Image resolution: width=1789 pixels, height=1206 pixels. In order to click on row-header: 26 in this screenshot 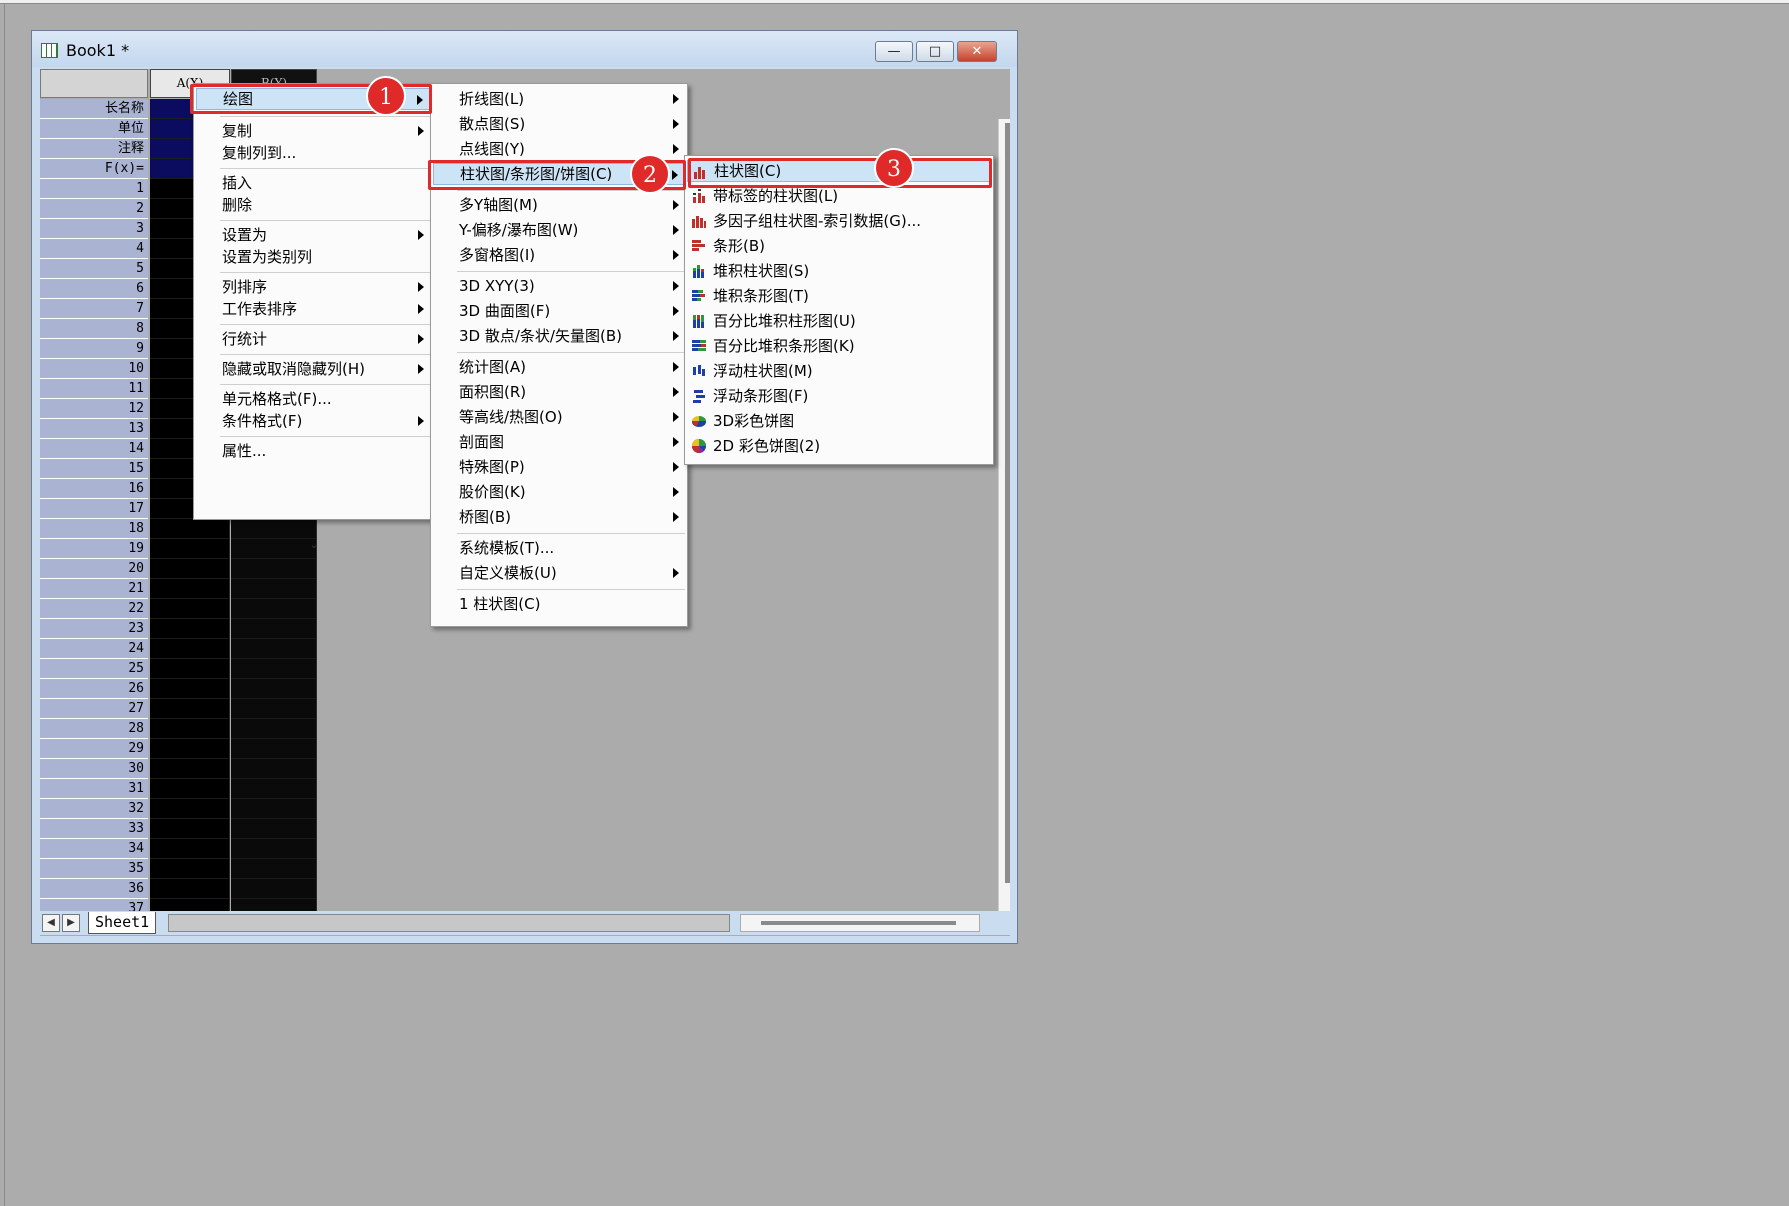, I will do `click(94, 689)`.